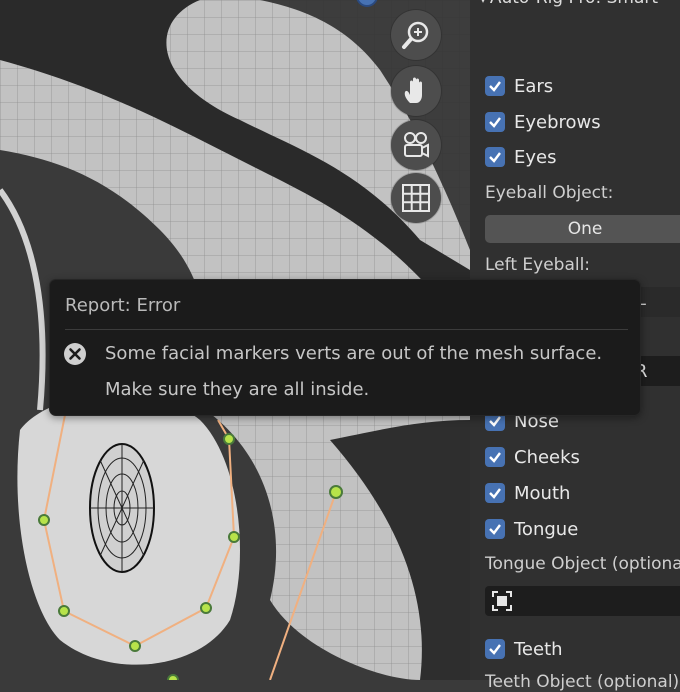 The height and width of the screenshot is (692, 680). What do you see at coordinates (237, 389) in the screenshot?
I see `report-message-line2: Make sure they are all inside.` at bounding box center [237, 389].